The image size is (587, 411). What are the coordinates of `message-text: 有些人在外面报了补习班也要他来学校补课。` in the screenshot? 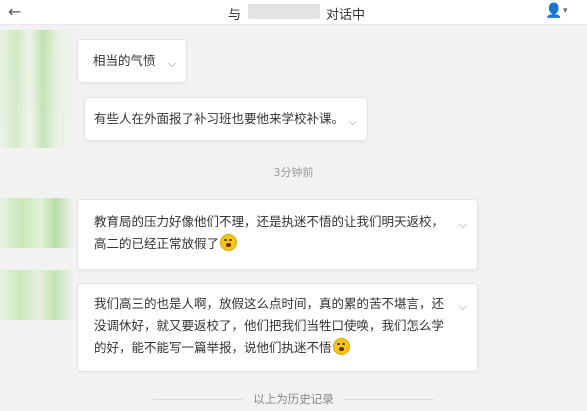 It's located at (219, 118).